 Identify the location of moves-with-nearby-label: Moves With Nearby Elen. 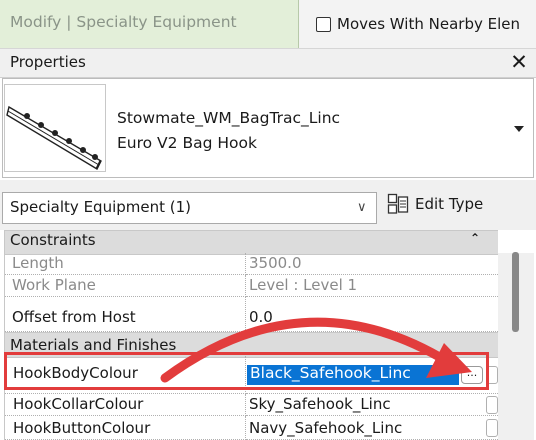
(428, 24).